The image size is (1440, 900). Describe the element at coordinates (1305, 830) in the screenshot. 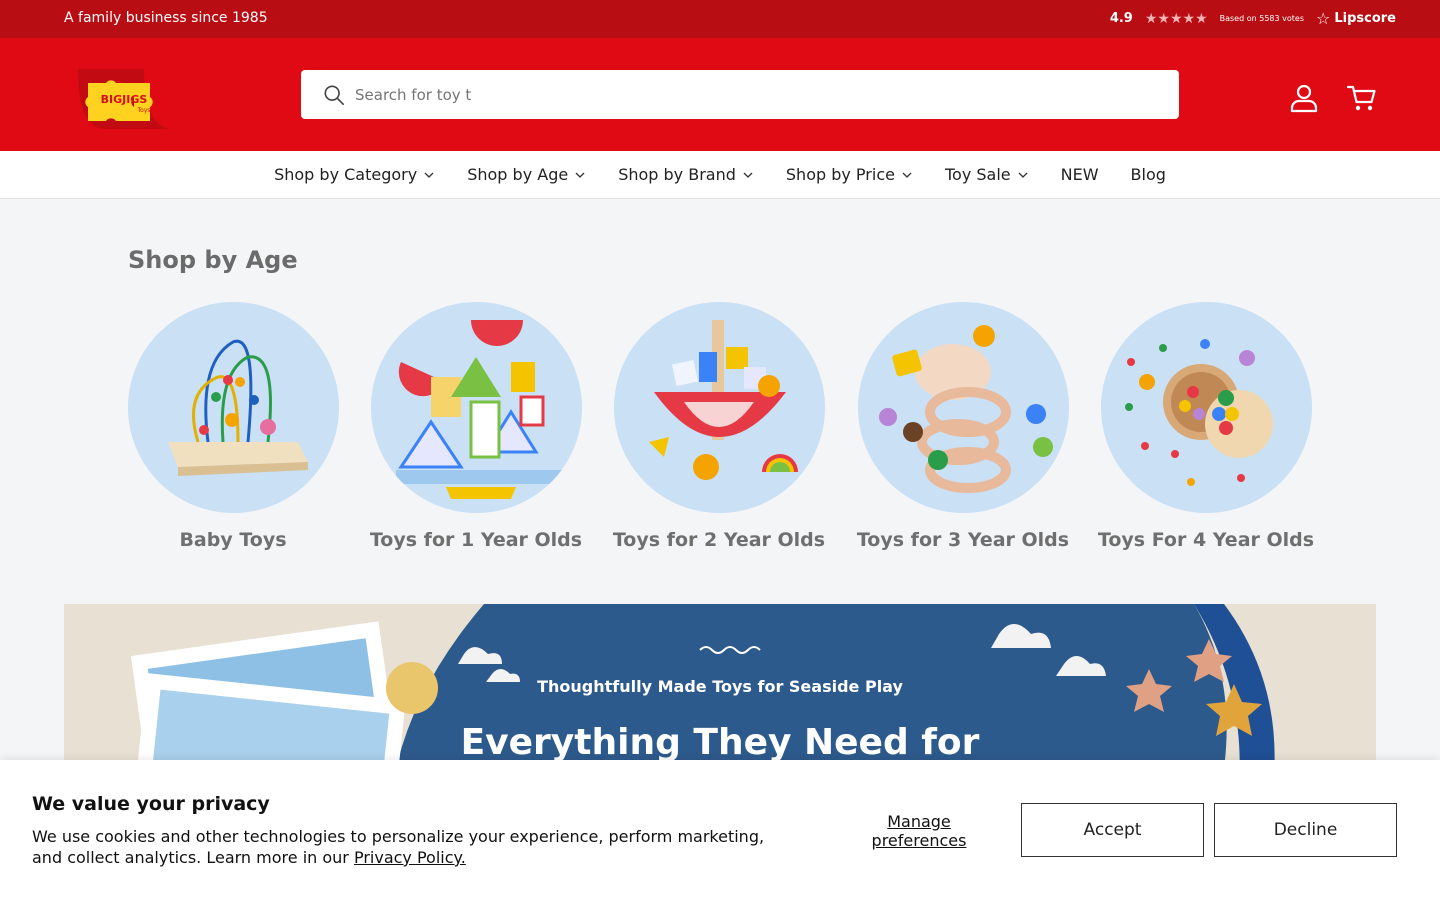

I see `decline-button: Decline` at that location.